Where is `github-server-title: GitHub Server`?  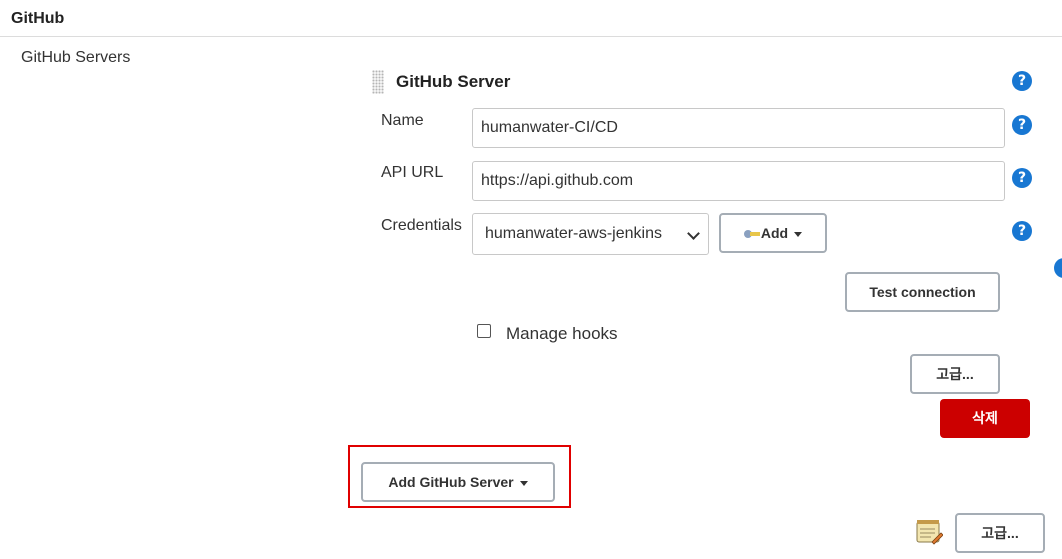 github-server-title: GitHub Server is located at coordinates (453, 81).